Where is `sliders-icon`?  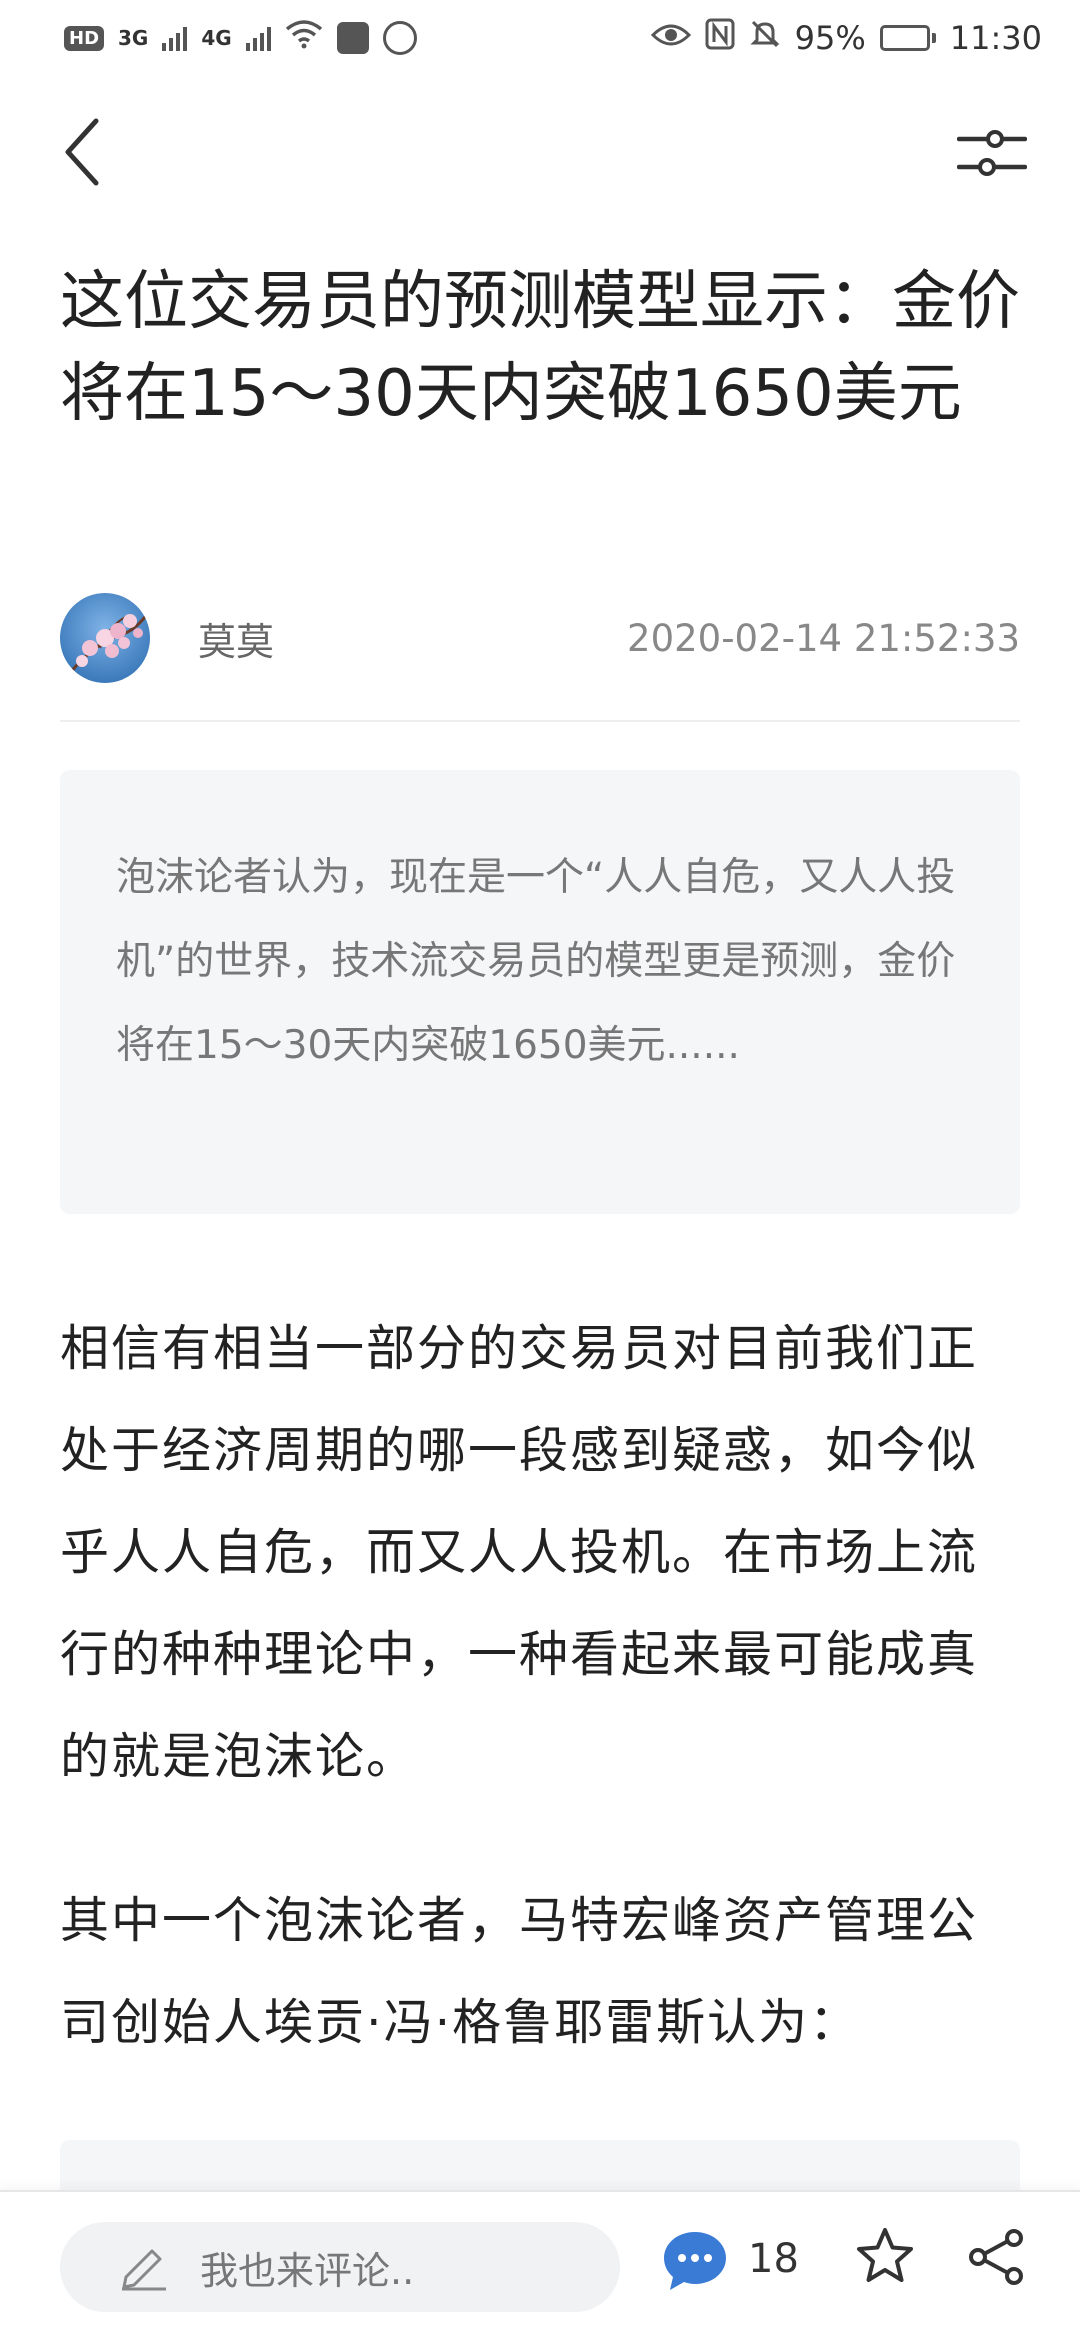
sliders-icon is located at coordinates (992, 153).